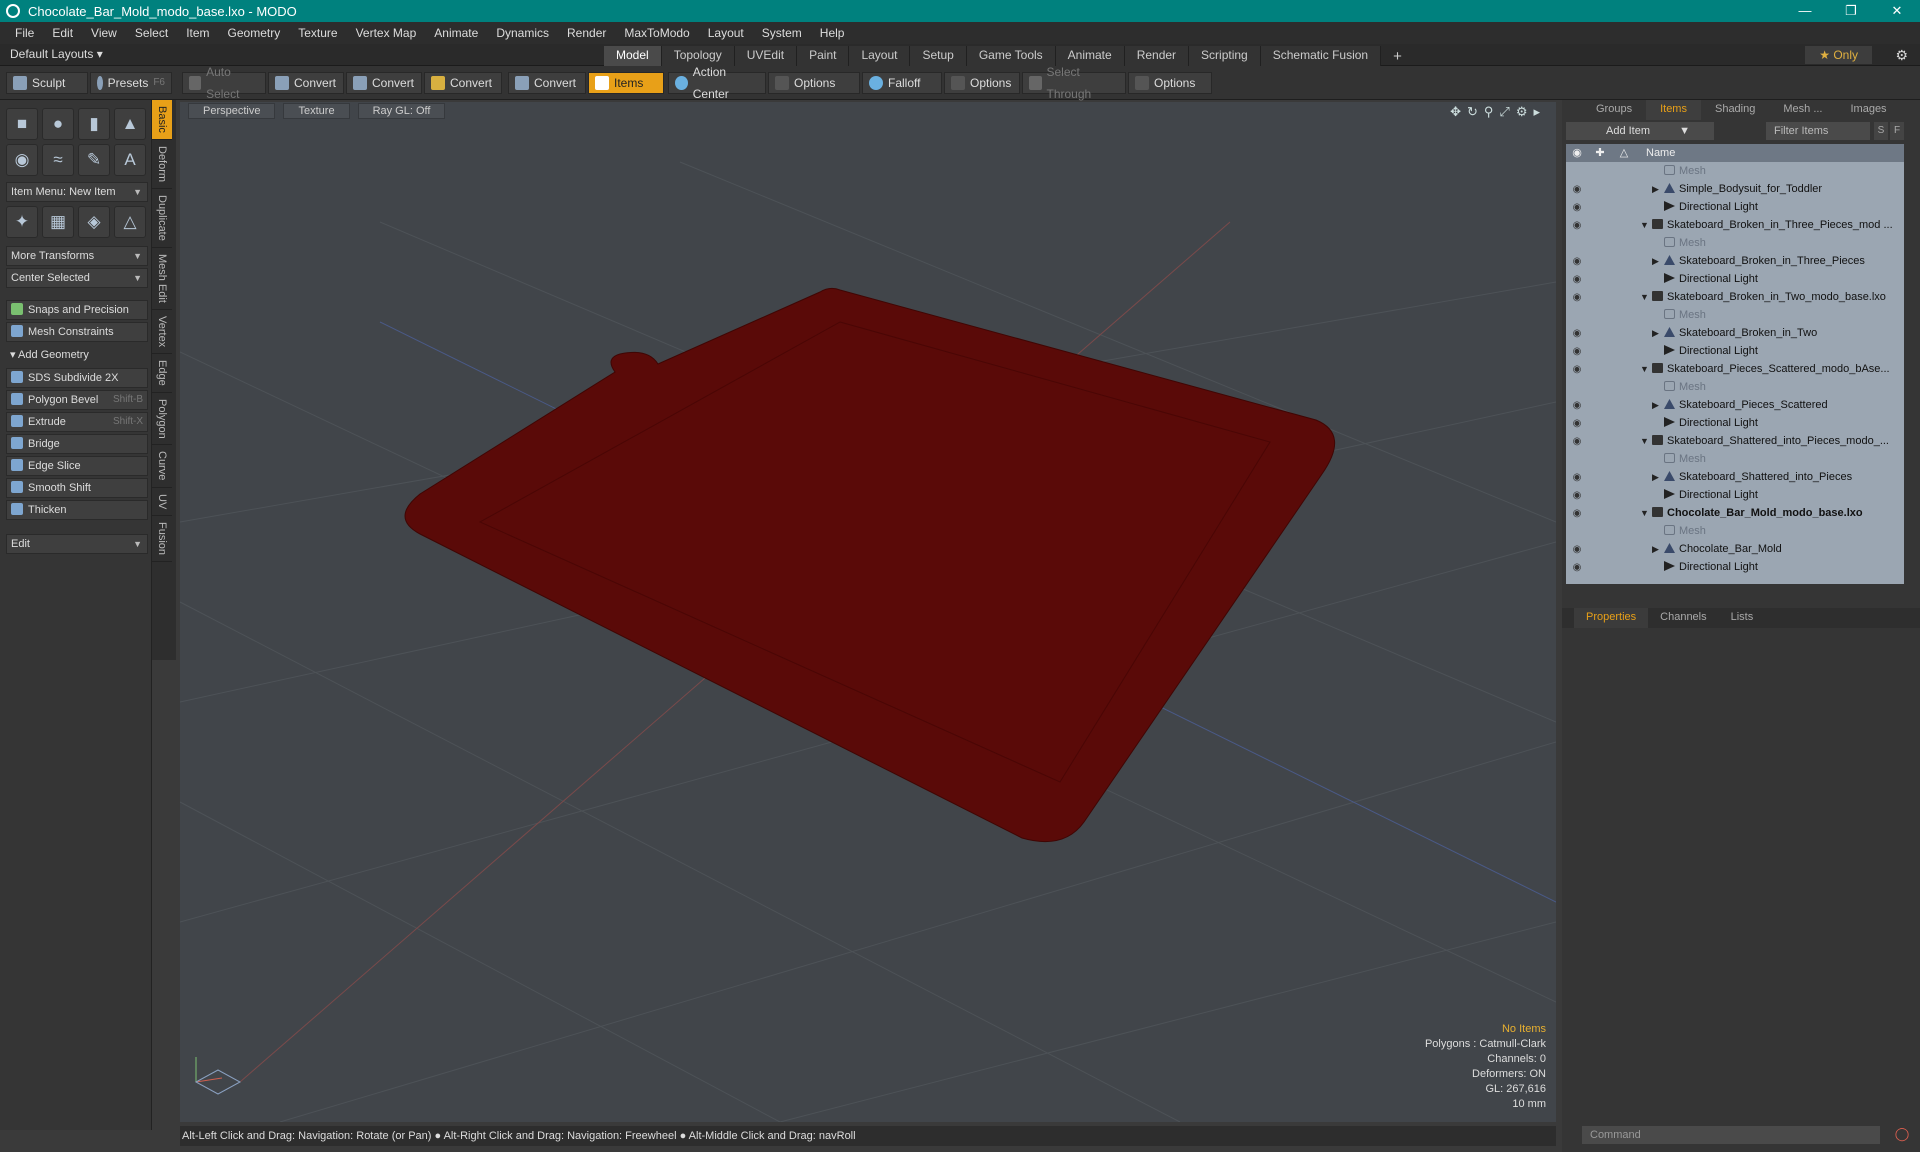 The width and height of the screenshot is (1920, 1152). Describe the element at coordinates (626, 83) in the screenshot. I see `items-mode-button: Items` at that location.